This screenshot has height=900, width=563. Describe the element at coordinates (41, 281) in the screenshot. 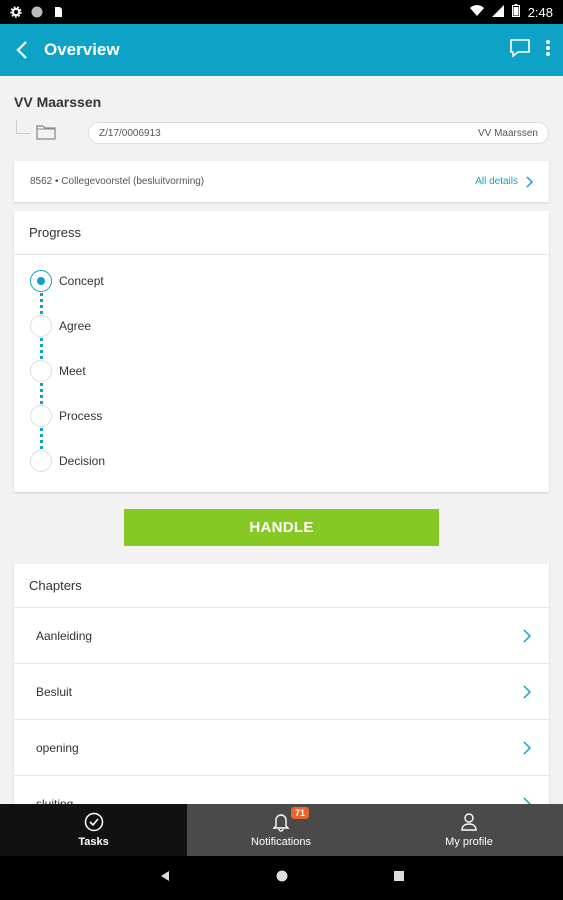

I see `step-dot-active` at that location.